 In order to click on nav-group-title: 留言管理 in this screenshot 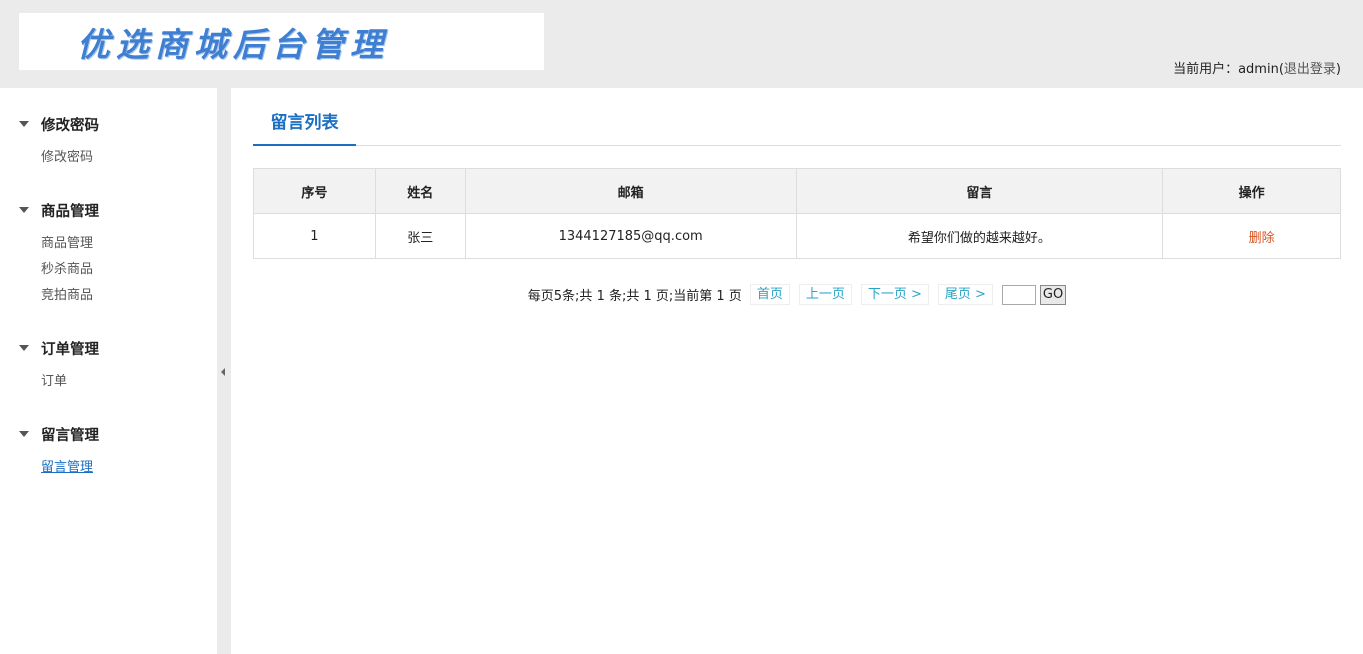, I will do `click(59, 434)`.